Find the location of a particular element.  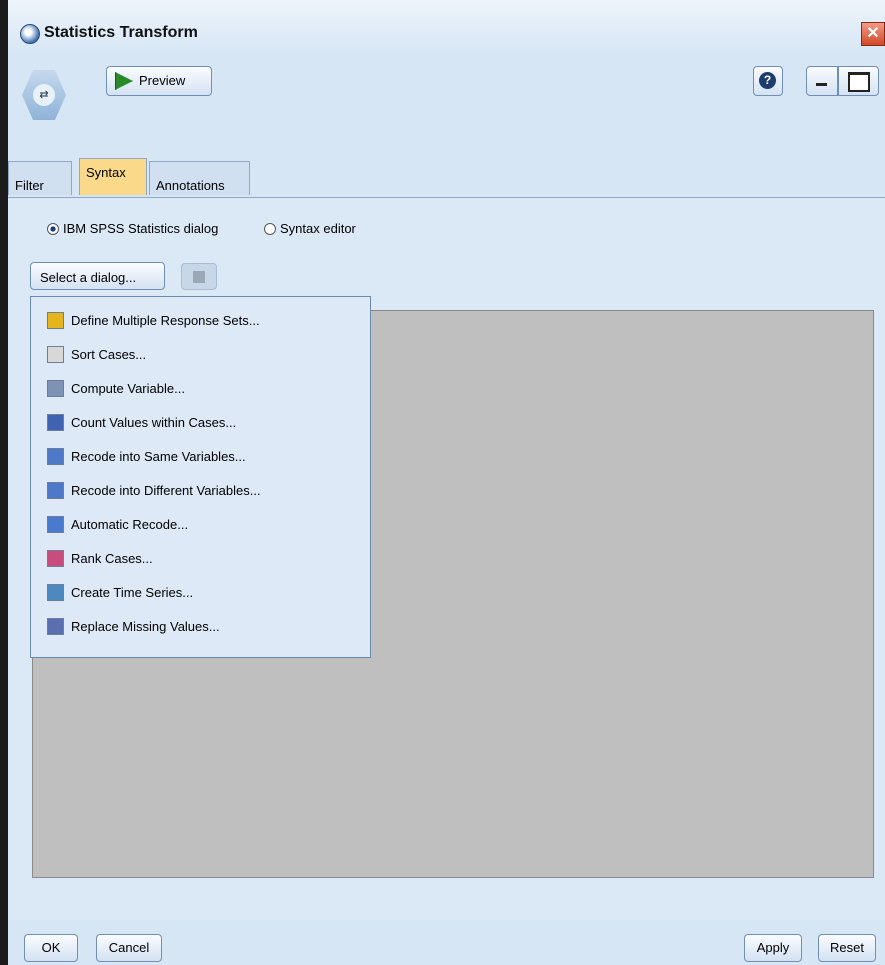

preview-button: Preview is located at coordinates (159, 81).